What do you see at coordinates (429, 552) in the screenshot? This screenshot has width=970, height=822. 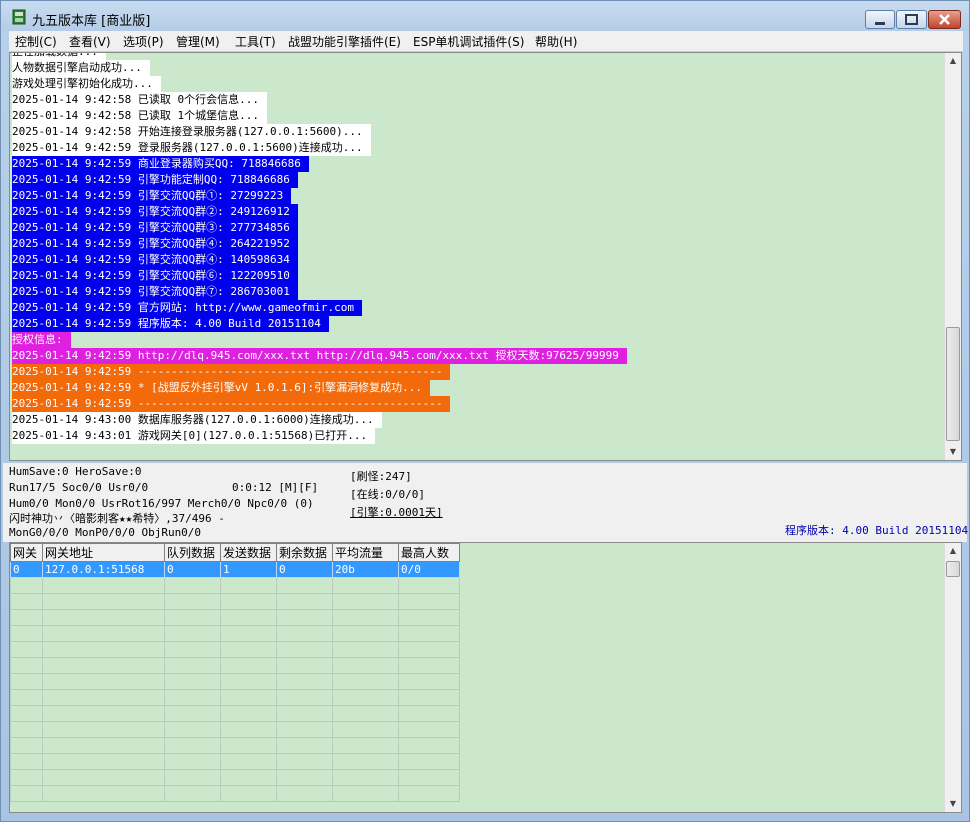 I see `col-max-users: 最高人数` at bounding box center [429, 552].